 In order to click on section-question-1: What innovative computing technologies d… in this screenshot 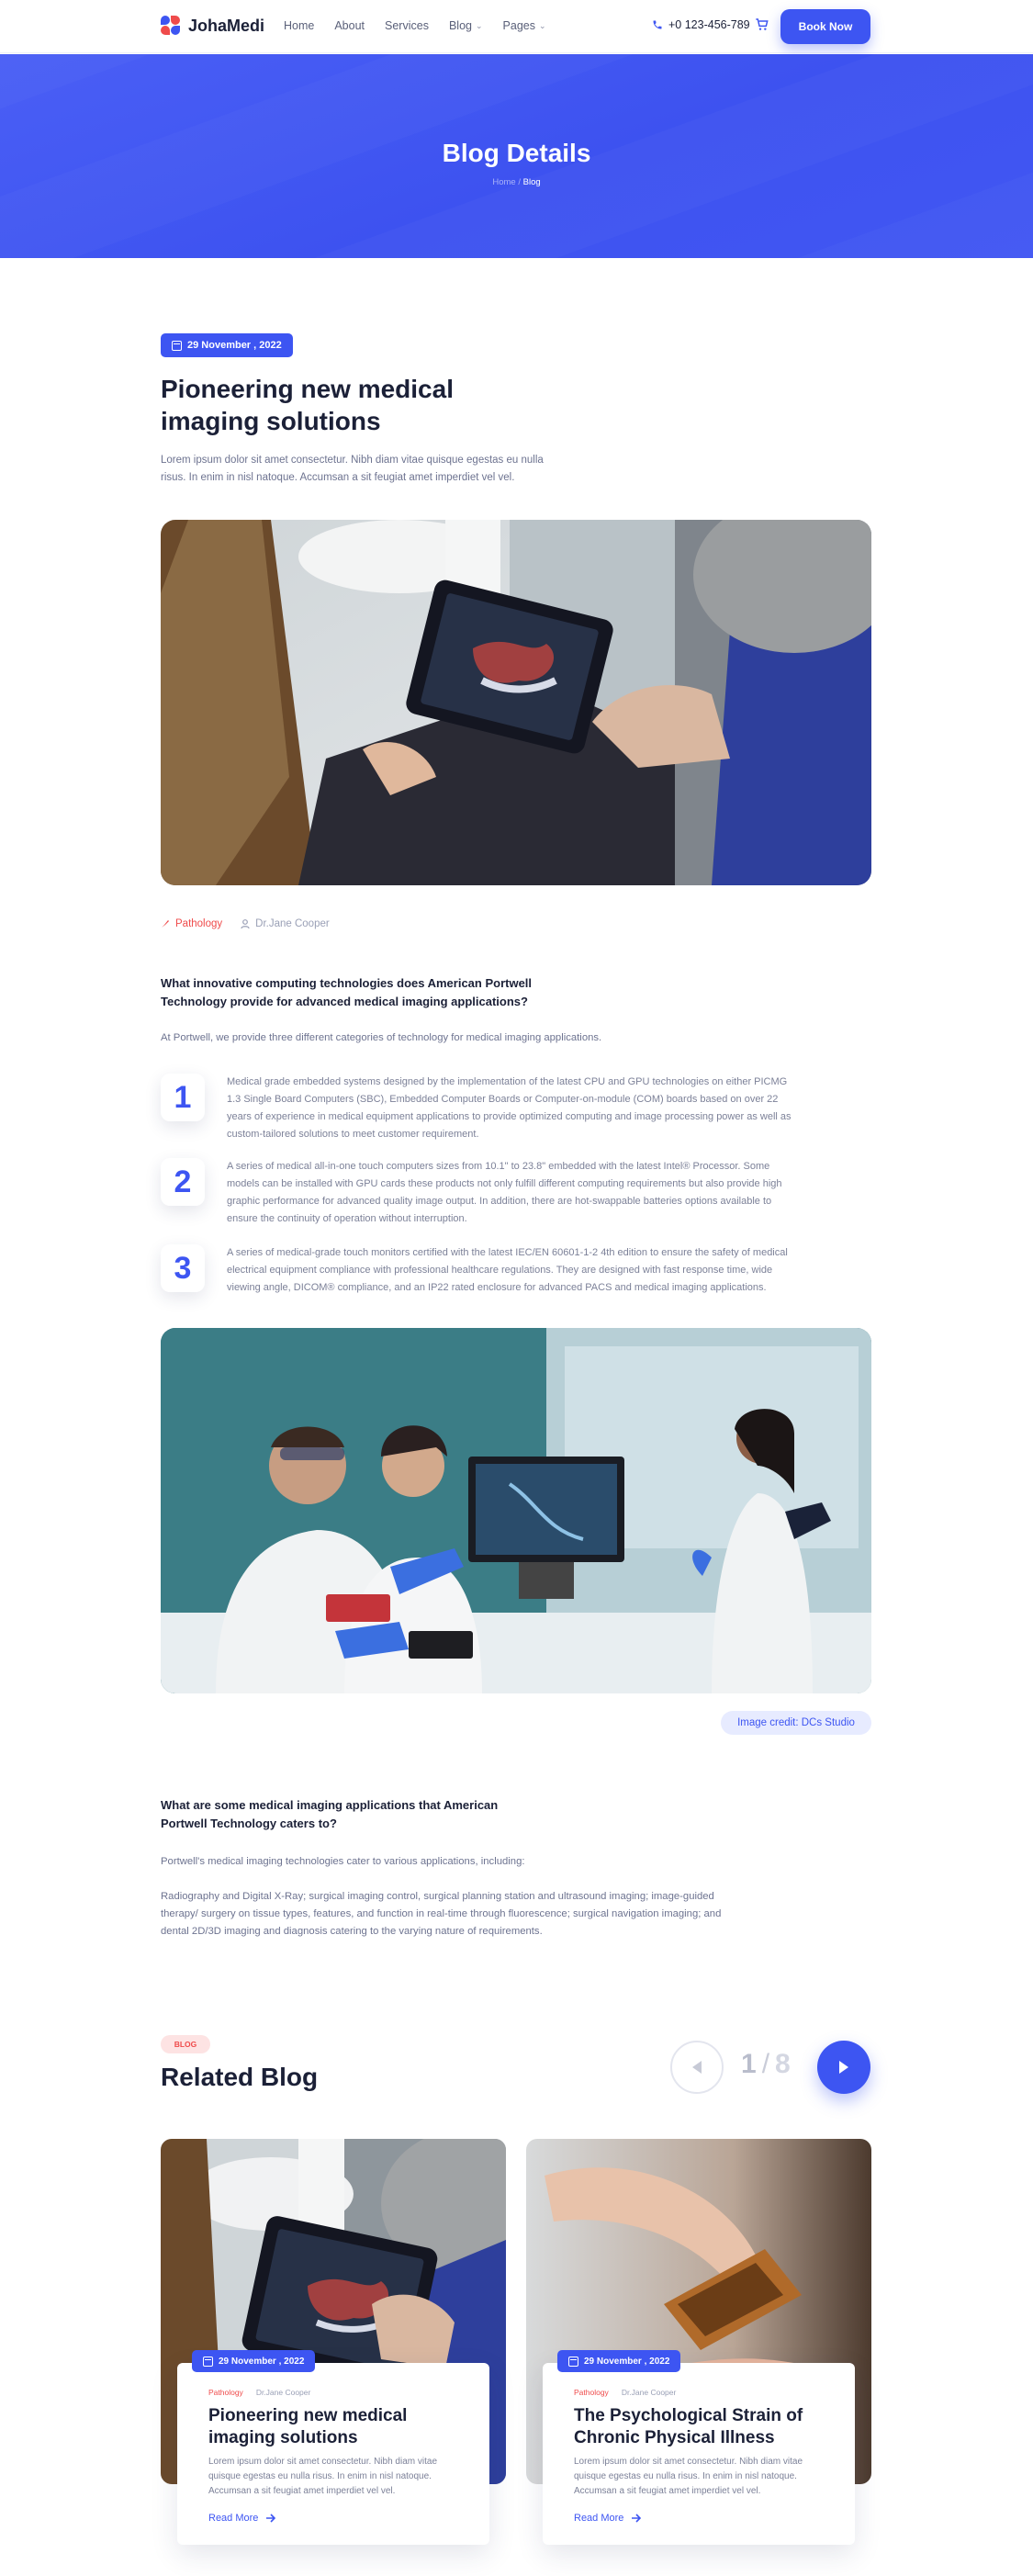, I will do `click(347, 992)`.